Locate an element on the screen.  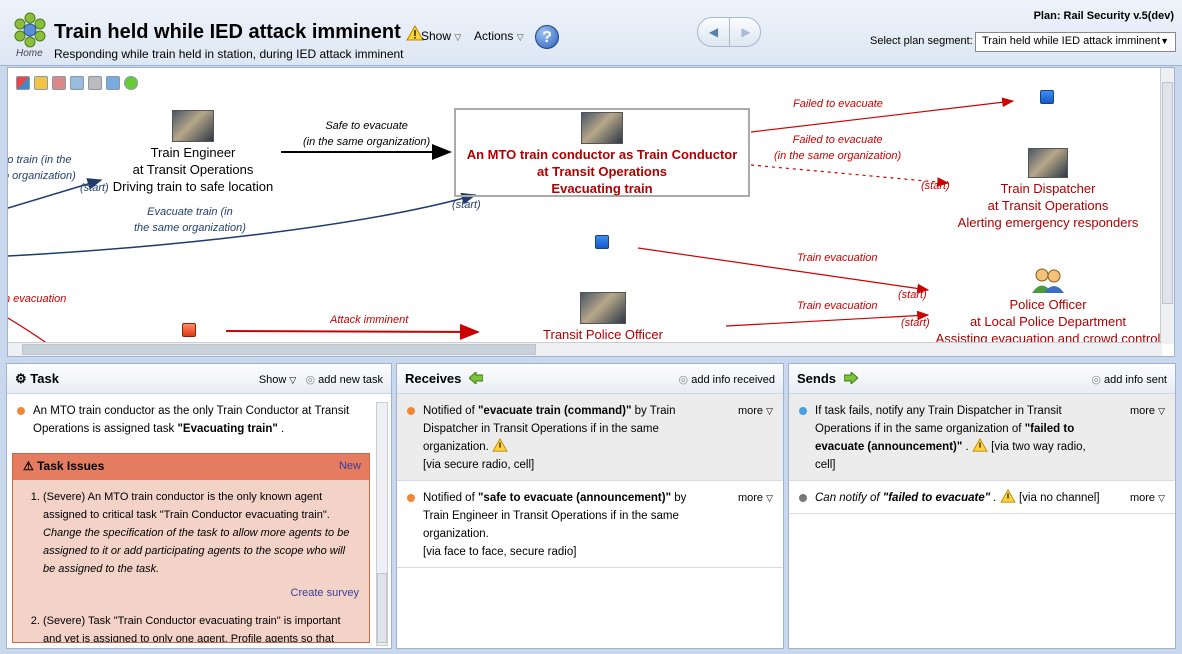
map-vertical-scrollbar is located at coordinates (1167, 206).